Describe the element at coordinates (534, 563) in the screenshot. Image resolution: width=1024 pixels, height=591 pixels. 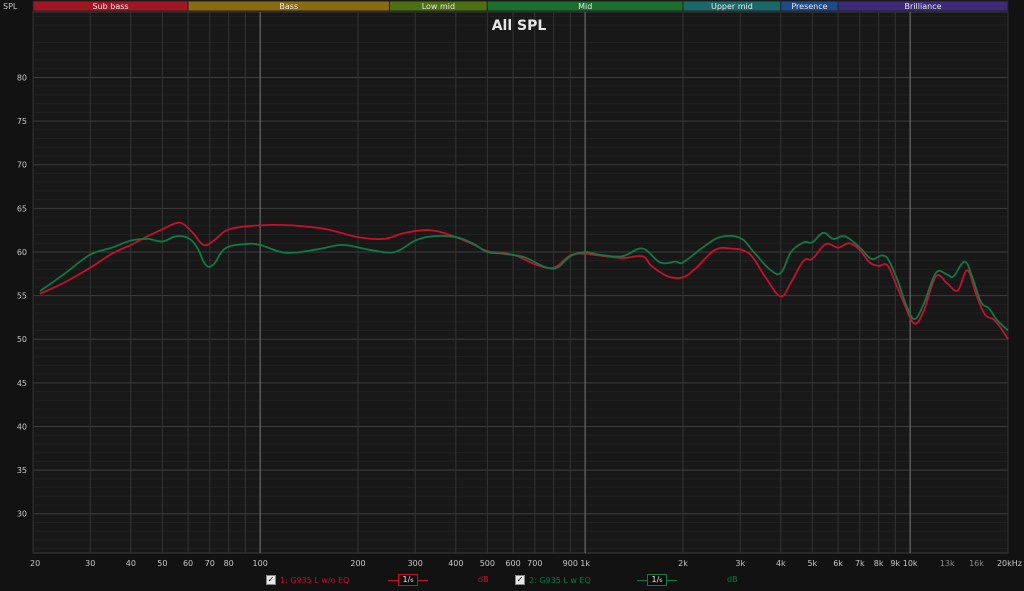
I see `x-tick-label: 700` at that location.